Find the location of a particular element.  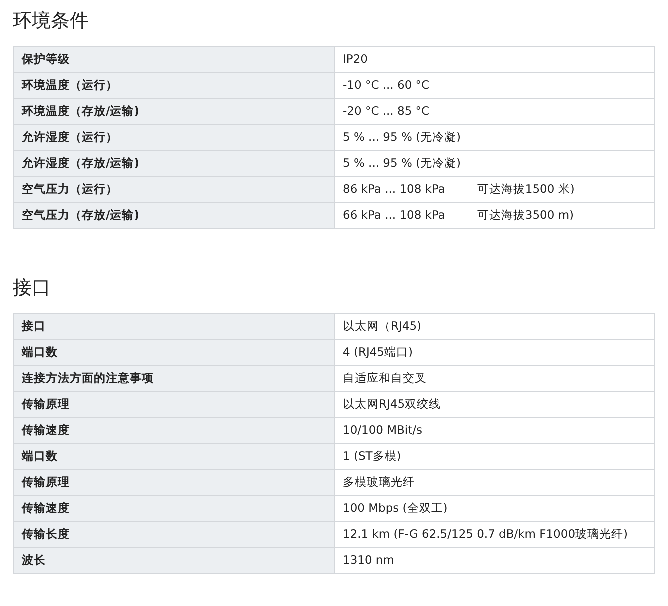

table-cell-value: -20 °C ... 85 °C is located at coordinates (386, 111).